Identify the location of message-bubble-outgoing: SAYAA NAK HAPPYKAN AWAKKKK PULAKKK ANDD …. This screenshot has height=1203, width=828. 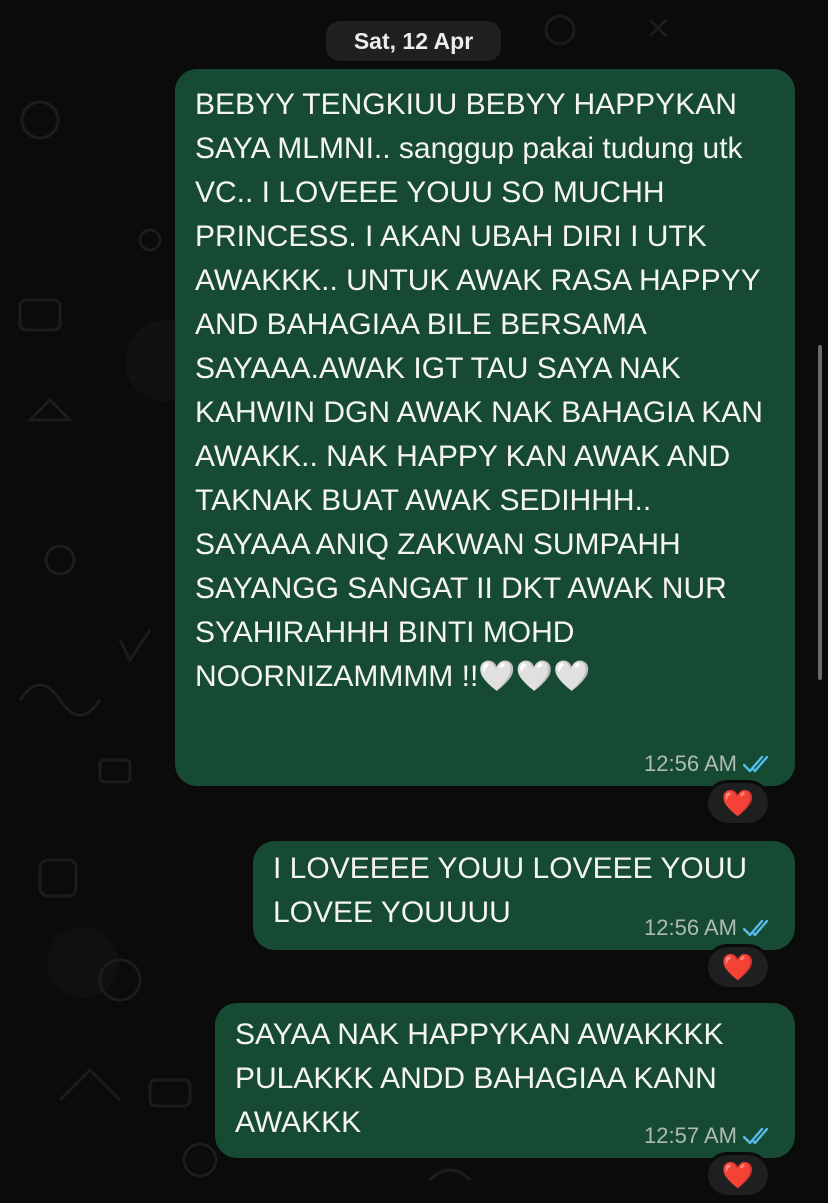
(505, 1080).